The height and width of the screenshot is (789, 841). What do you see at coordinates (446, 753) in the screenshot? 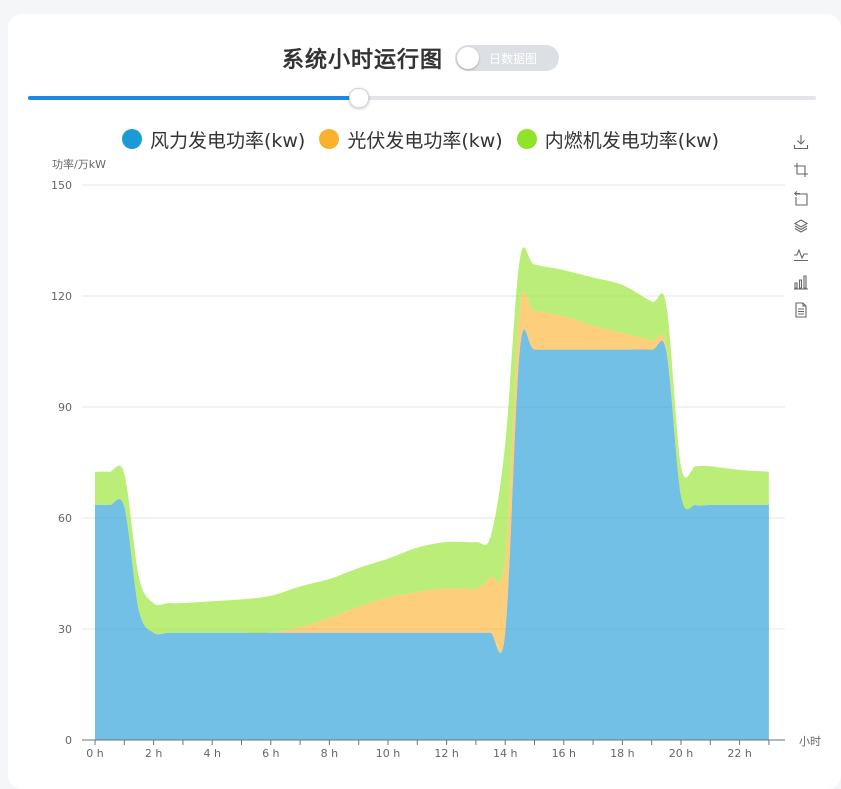
I see `x-tick-label: 12 h` at bounding box center [446, 753].